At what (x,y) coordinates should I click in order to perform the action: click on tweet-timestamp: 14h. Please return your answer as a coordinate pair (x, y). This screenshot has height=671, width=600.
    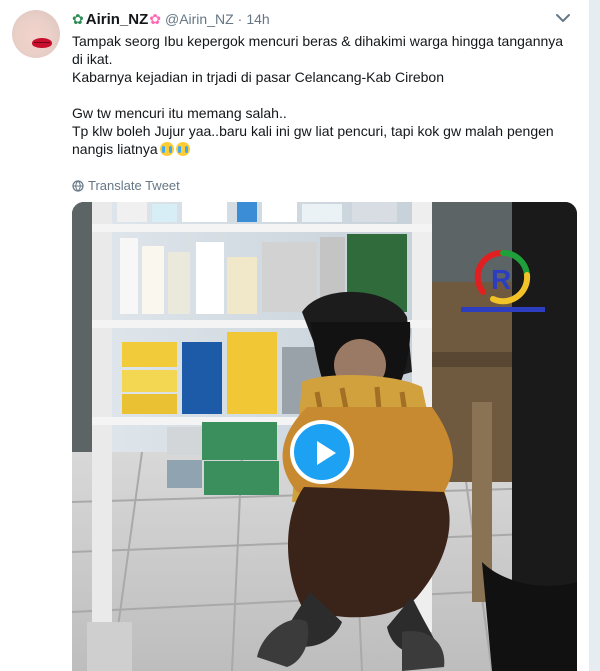
    Looking at the image, I should click on (257, 19).